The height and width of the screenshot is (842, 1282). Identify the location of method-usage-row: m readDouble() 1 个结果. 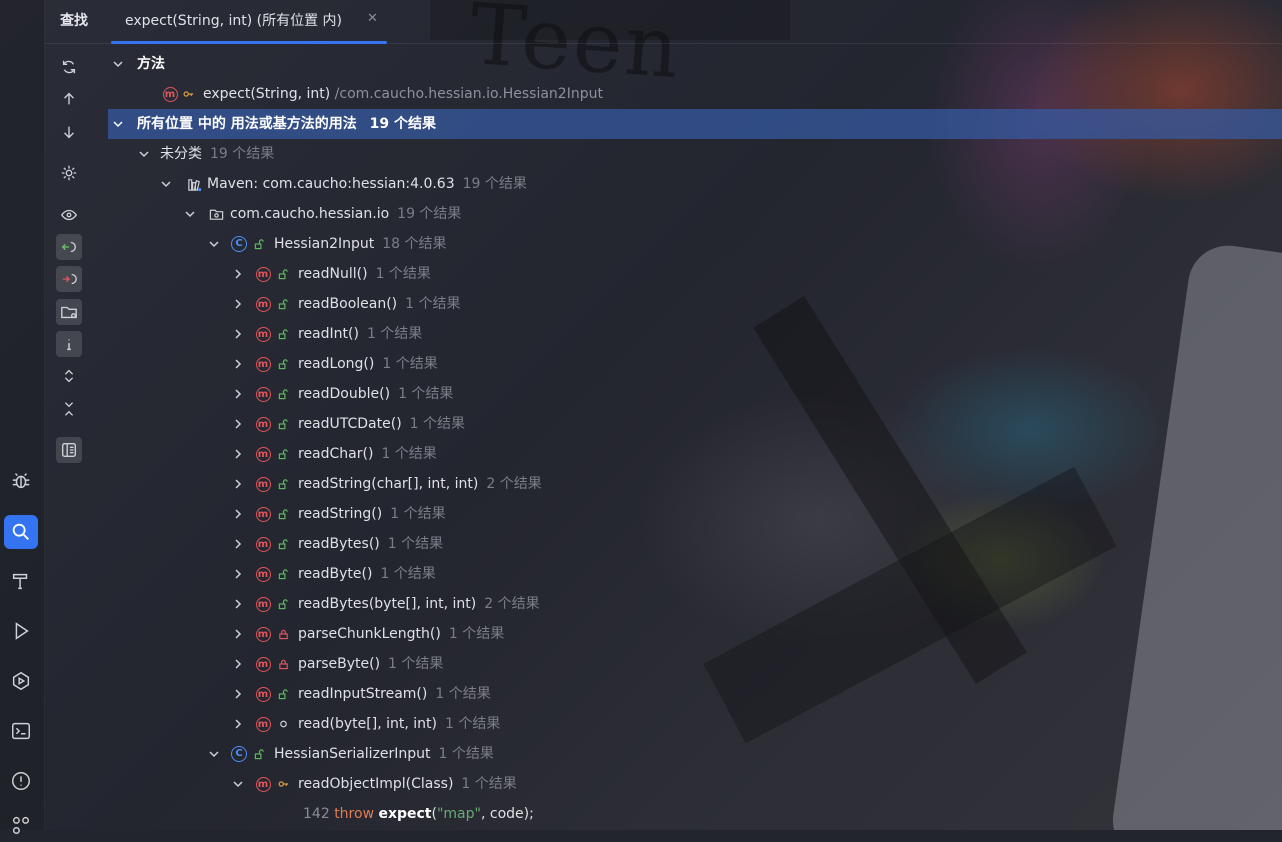
(695, 394).